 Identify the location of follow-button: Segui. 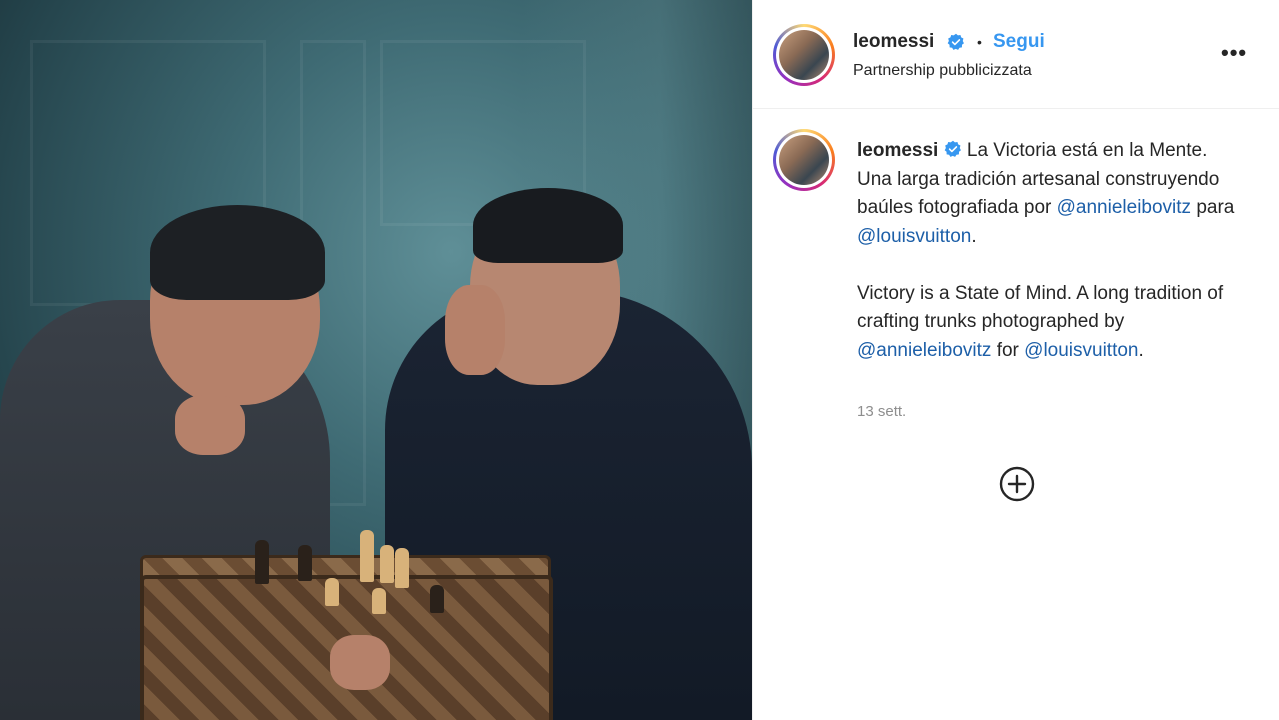
(1019, 42).